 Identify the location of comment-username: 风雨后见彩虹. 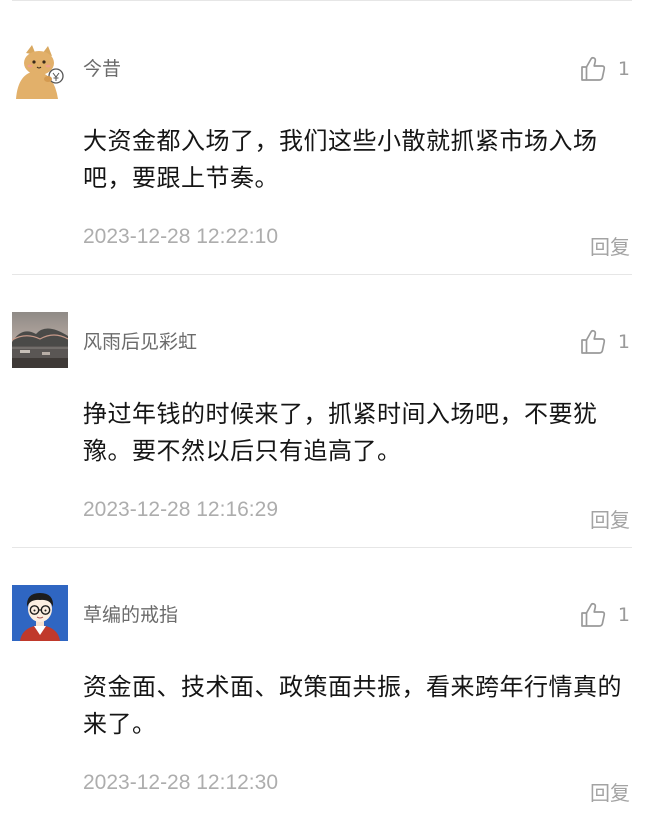
(140, 340).